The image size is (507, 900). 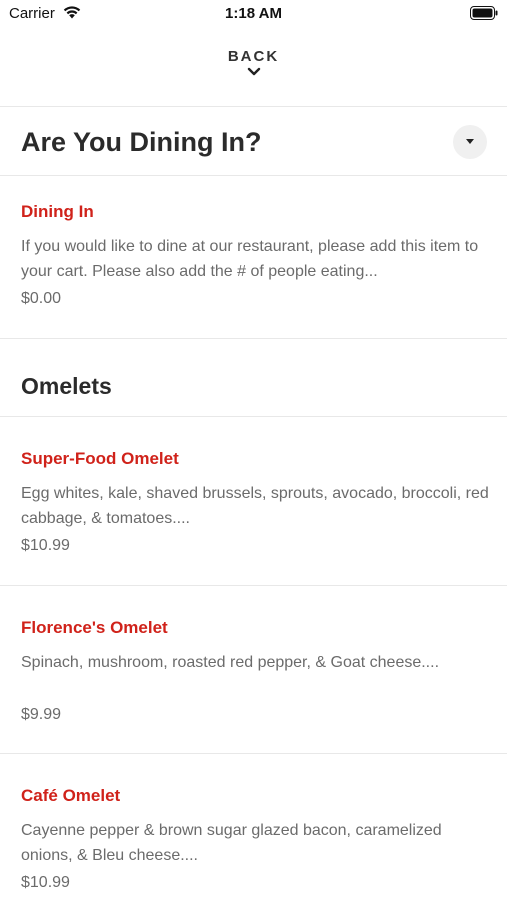 What do you see at coordinates (100, 458) in the screenshot?
I see `item-name: Super-Food Omelet` at bounding box center [100, 458].